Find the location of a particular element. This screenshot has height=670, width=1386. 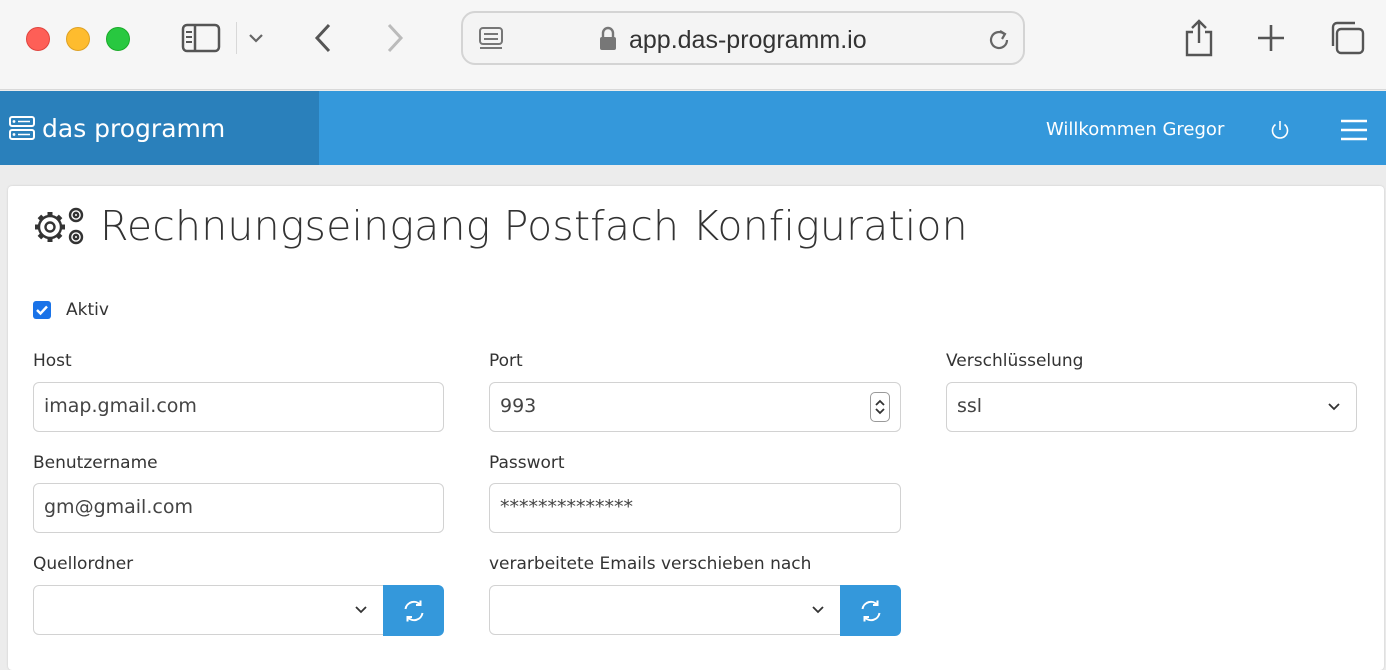

lock-icon is located at coordinates (608, 38).